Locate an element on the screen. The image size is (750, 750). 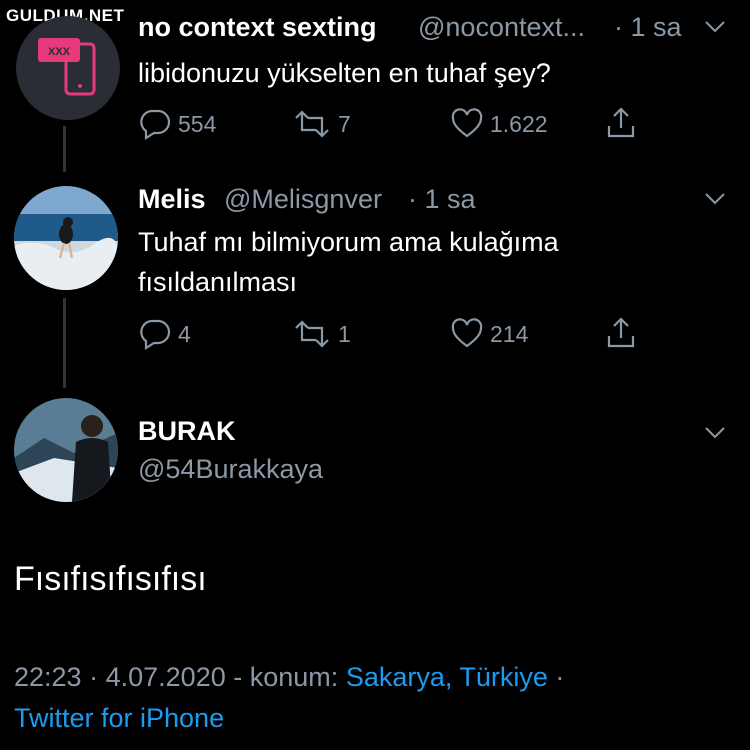
avatar-melis is located at coordinates (66, 238).